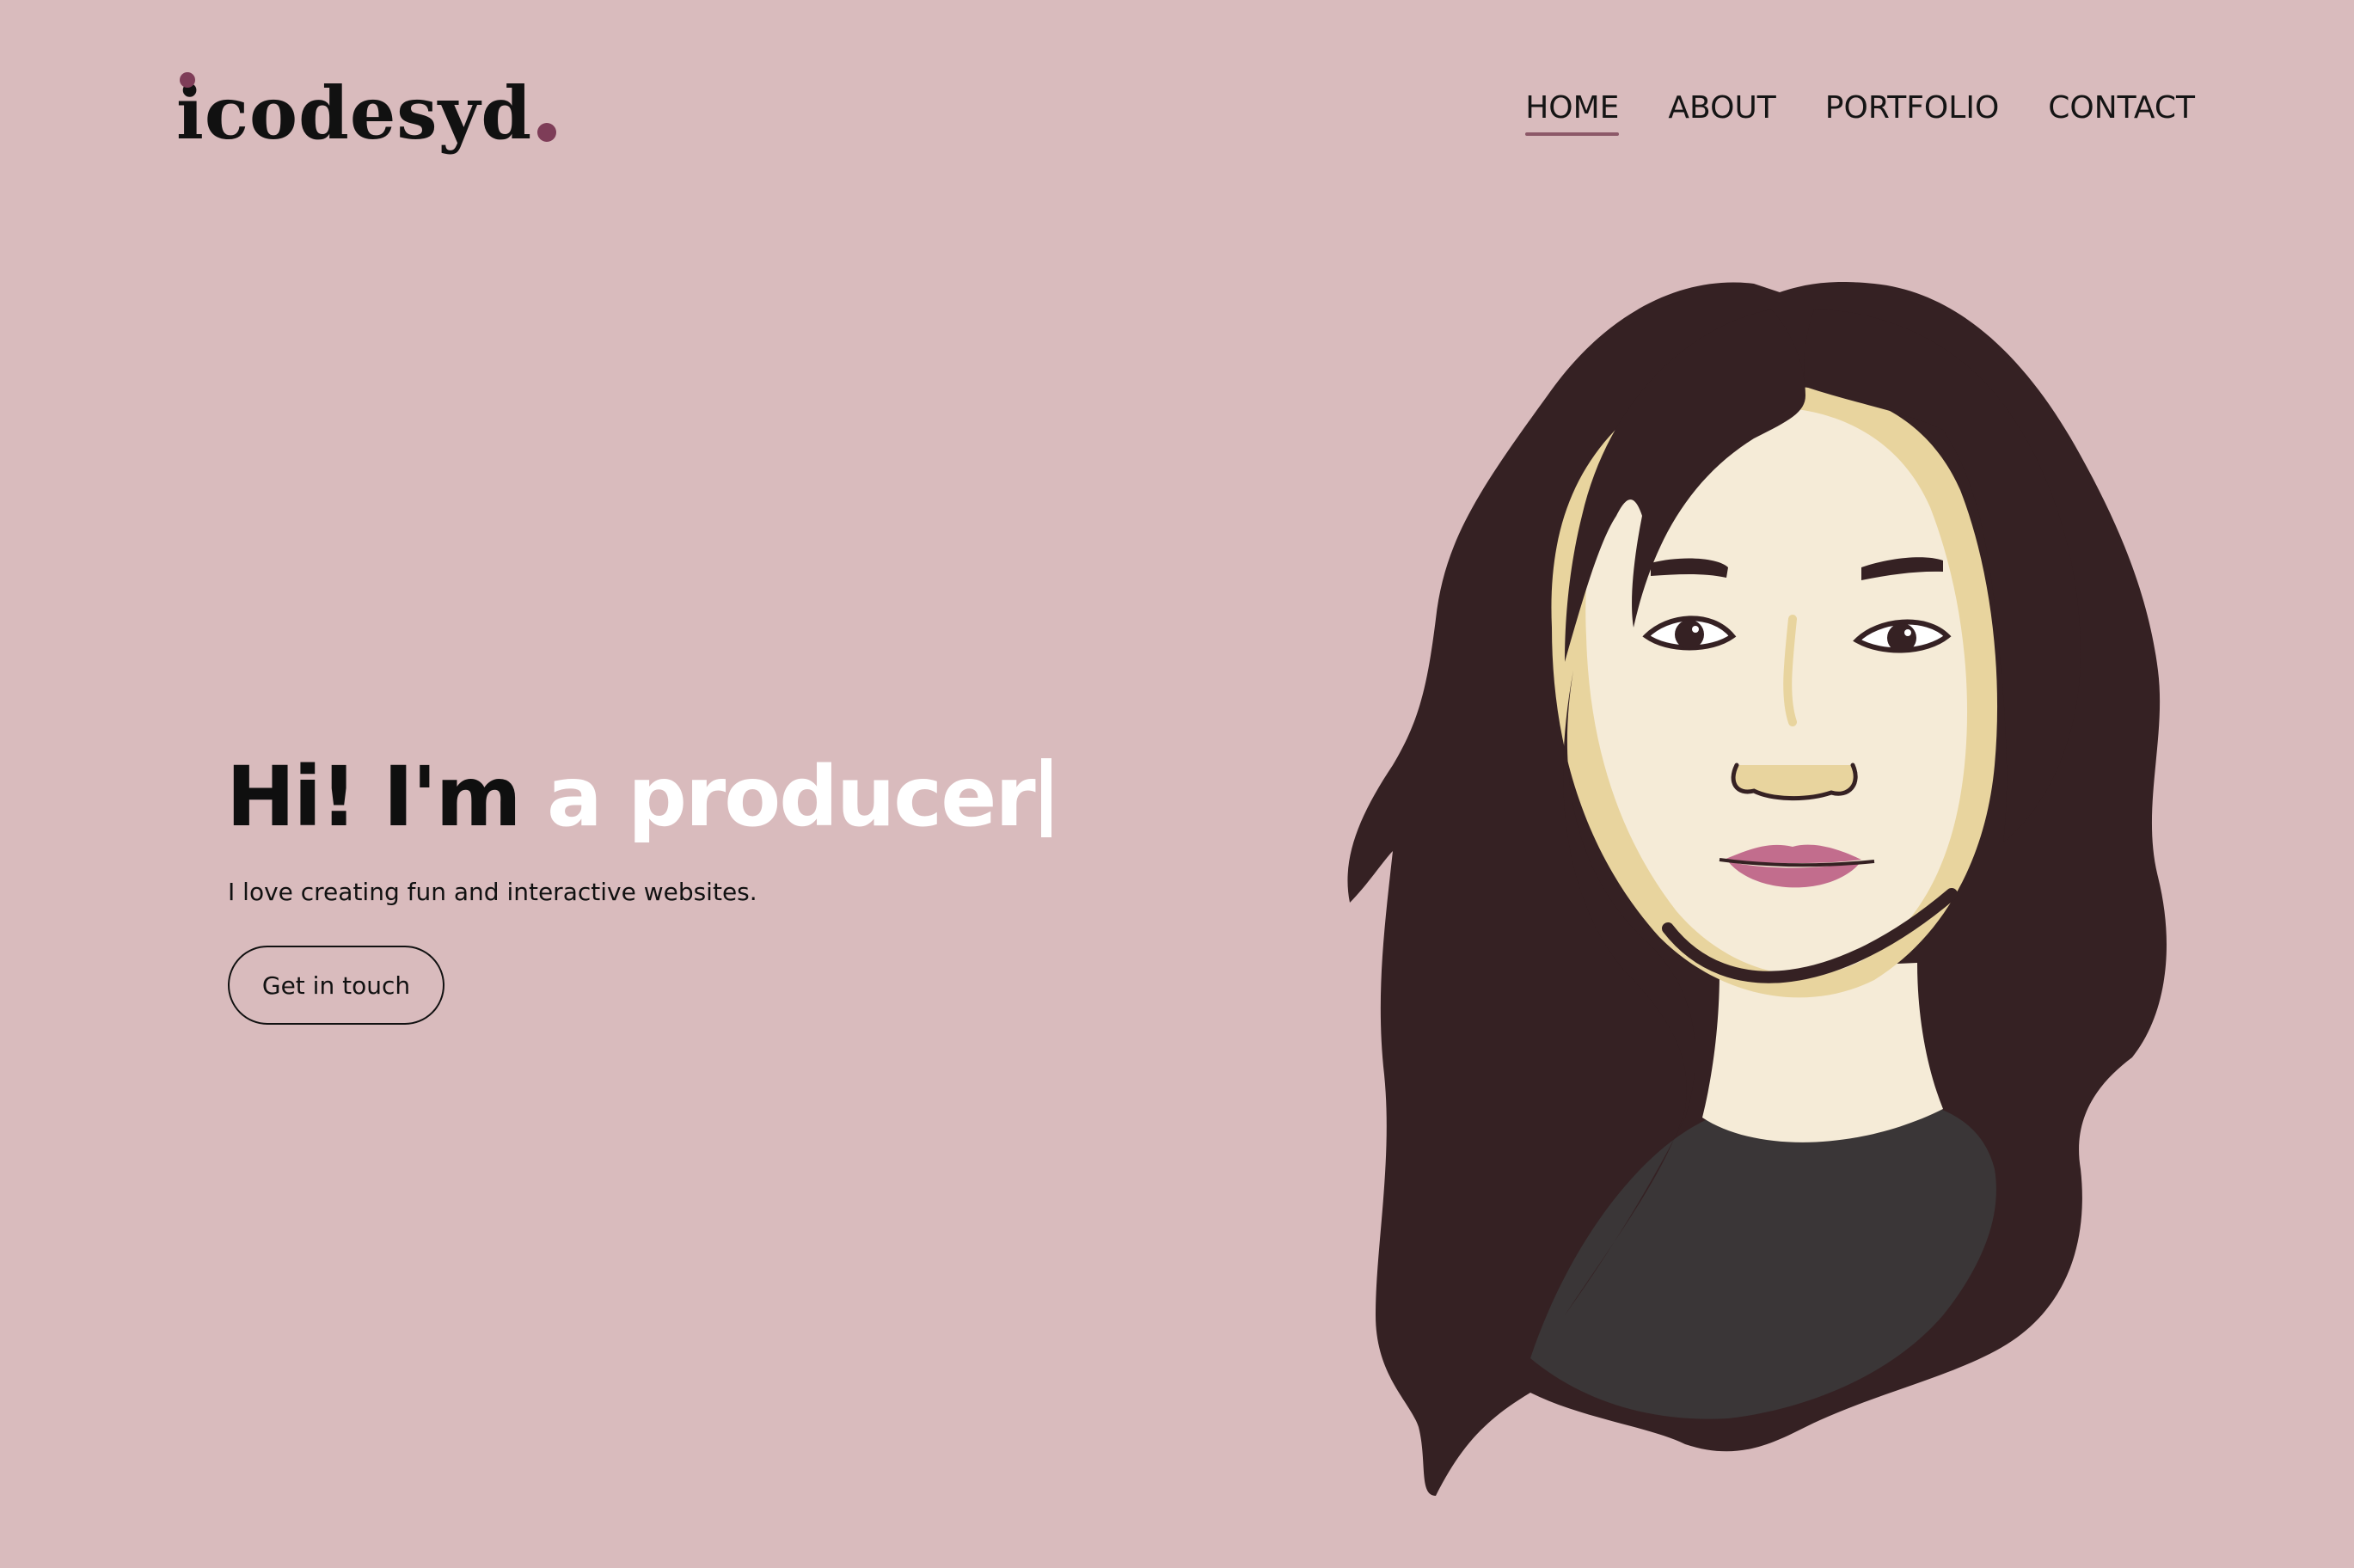 This screenshot has width=2354, height=1568. Describe the element at coordinates (1689, 634) in the screenshot. I see `left-iris` at that location.